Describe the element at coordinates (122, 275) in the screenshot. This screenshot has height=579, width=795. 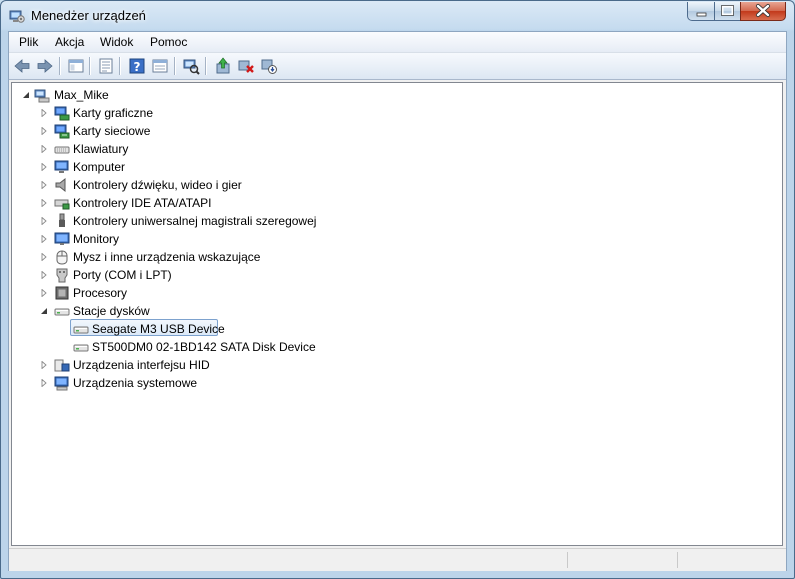
I see `tree-item-label: Porty (COM i LPT)` at that location.